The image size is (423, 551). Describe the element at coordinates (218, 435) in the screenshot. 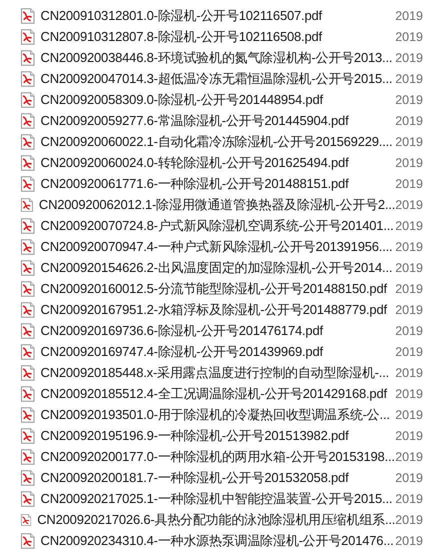

I see `file-name: CN200920195196.9-一种除湿机-公开号201513982.pdf` at that location.